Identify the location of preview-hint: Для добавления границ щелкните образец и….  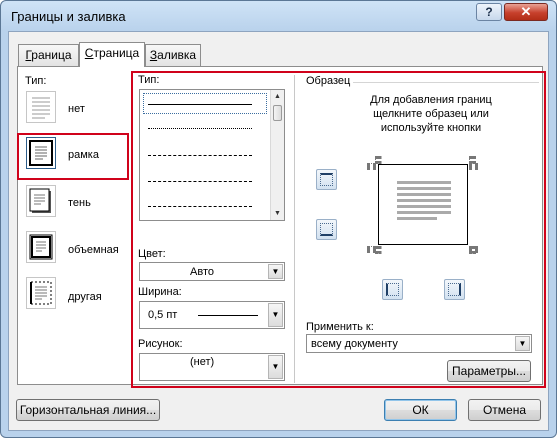
(431, 114).